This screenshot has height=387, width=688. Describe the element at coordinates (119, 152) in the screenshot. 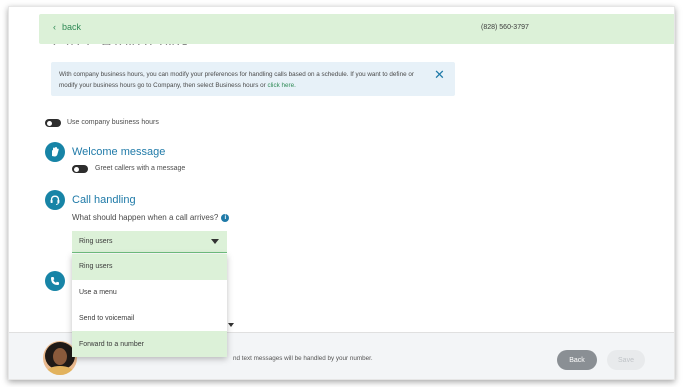

I see `welcome-message-title: Welcome message` at that location.